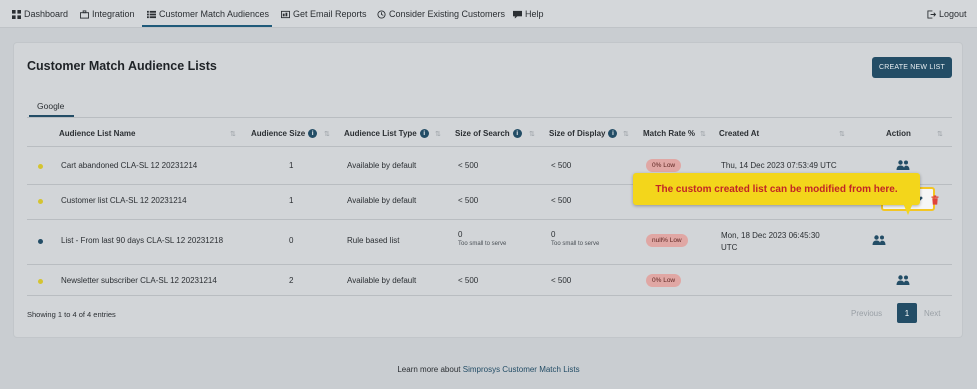 The width and height of the screenshot is (977, 389). I want to click on previous-page-button: Previous, so click(866, 313).